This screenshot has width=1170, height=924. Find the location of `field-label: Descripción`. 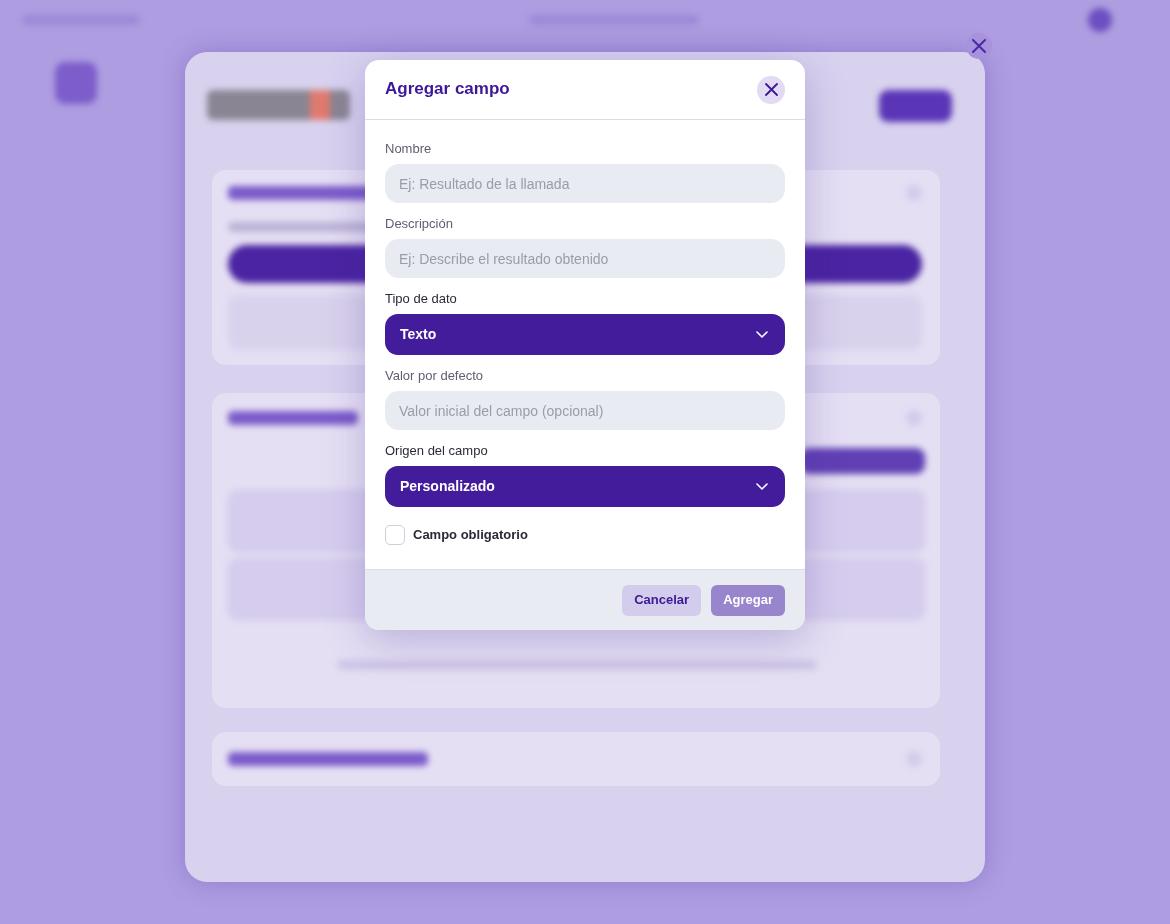

field-label: Descripción is located at coordinates (419, 224).